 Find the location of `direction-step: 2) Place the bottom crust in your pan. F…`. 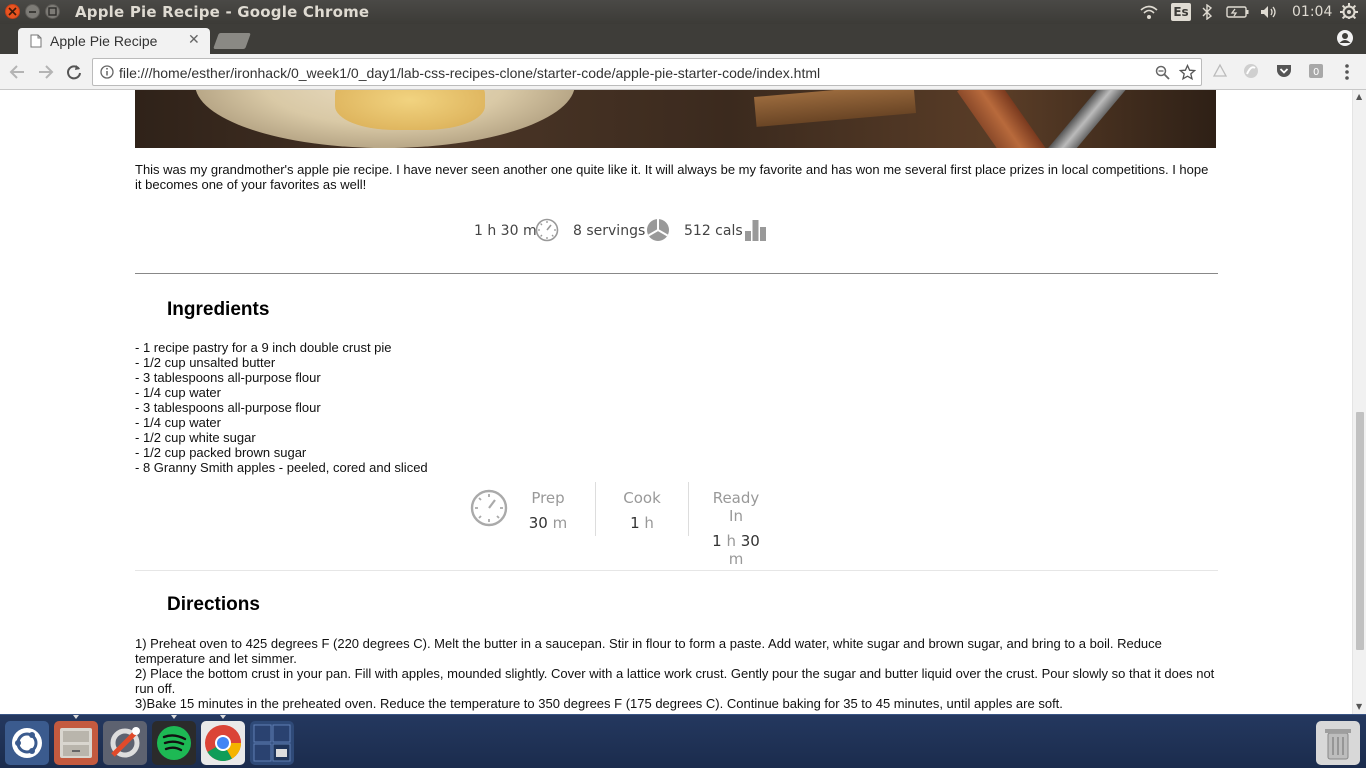

direction-step: 2) Place the bottom crust in your pan. F… is located at coordinates (675, 681).